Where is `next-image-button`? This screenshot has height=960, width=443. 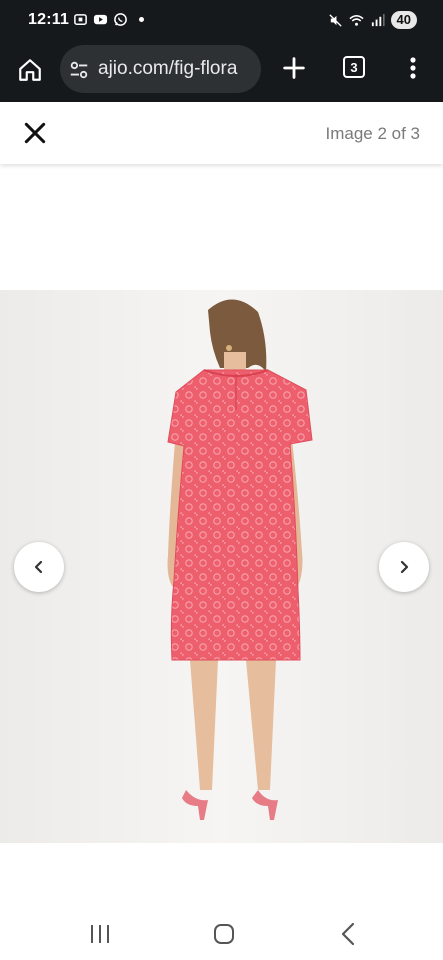 next-image-button is located at coordinates (404, 567).